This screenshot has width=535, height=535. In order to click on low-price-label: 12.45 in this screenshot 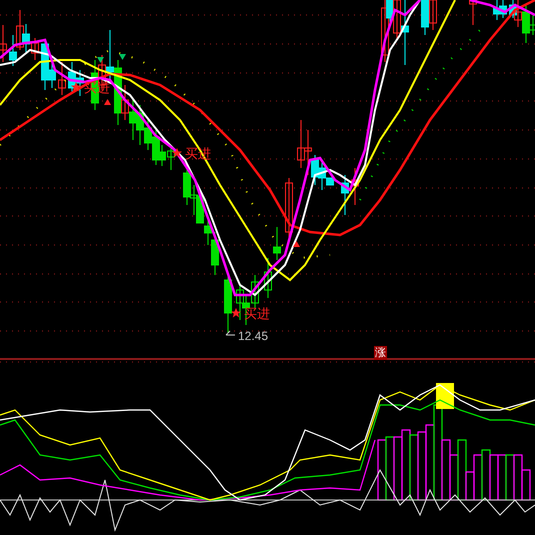, I will do `click(253, 336)`.